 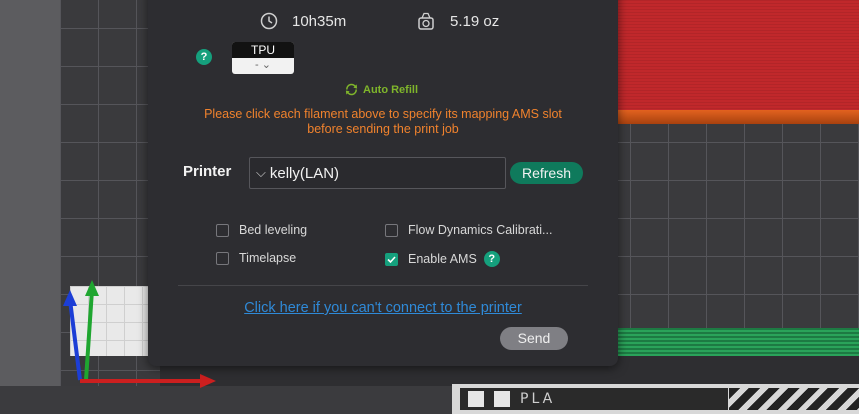 I want to click on check-icon, so click(x=391, y=259).